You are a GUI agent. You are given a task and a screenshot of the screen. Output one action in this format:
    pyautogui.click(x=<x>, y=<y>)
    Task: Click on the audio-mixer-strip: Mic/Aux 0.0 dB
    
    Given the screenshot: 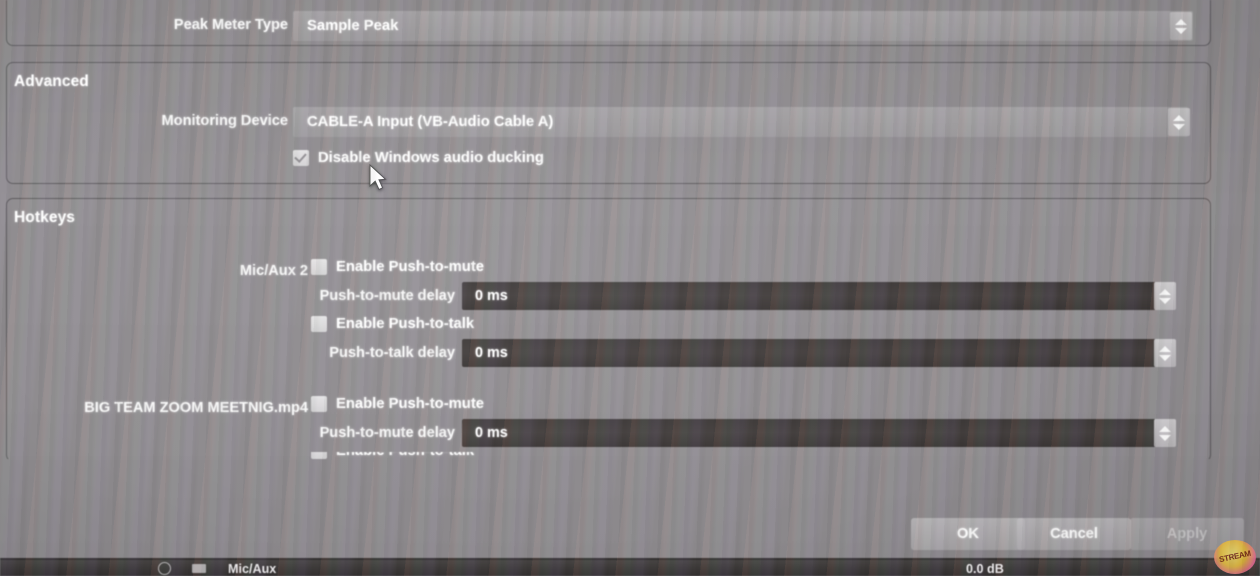 What is the action you would take?
    pyautogui.click(x=630, y=567)
    